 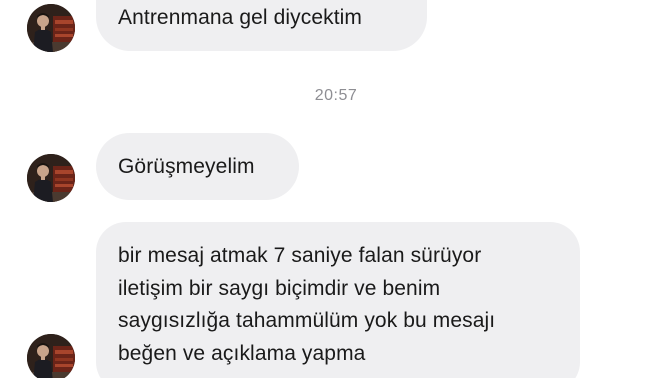 What do you see at coordinates (336, 95) in the screenshot?
I see `message-timestamp: 20:57` at bounding box center [336, 95].